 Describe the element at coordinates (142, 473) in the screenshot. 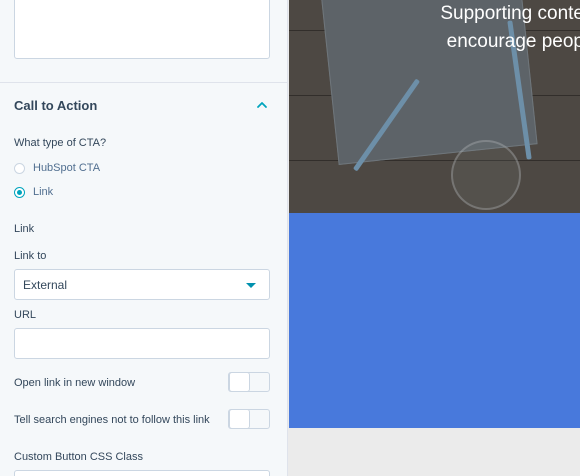

I see `css-class-input` at that location.